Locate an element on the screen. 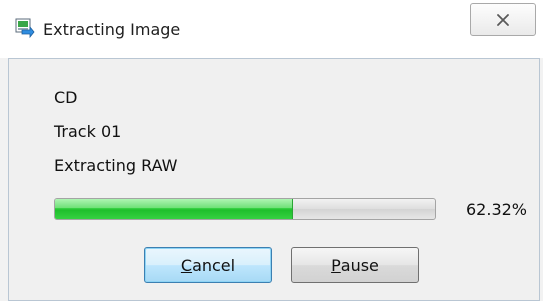  window-frame-left is located at coordinates (4, 179).